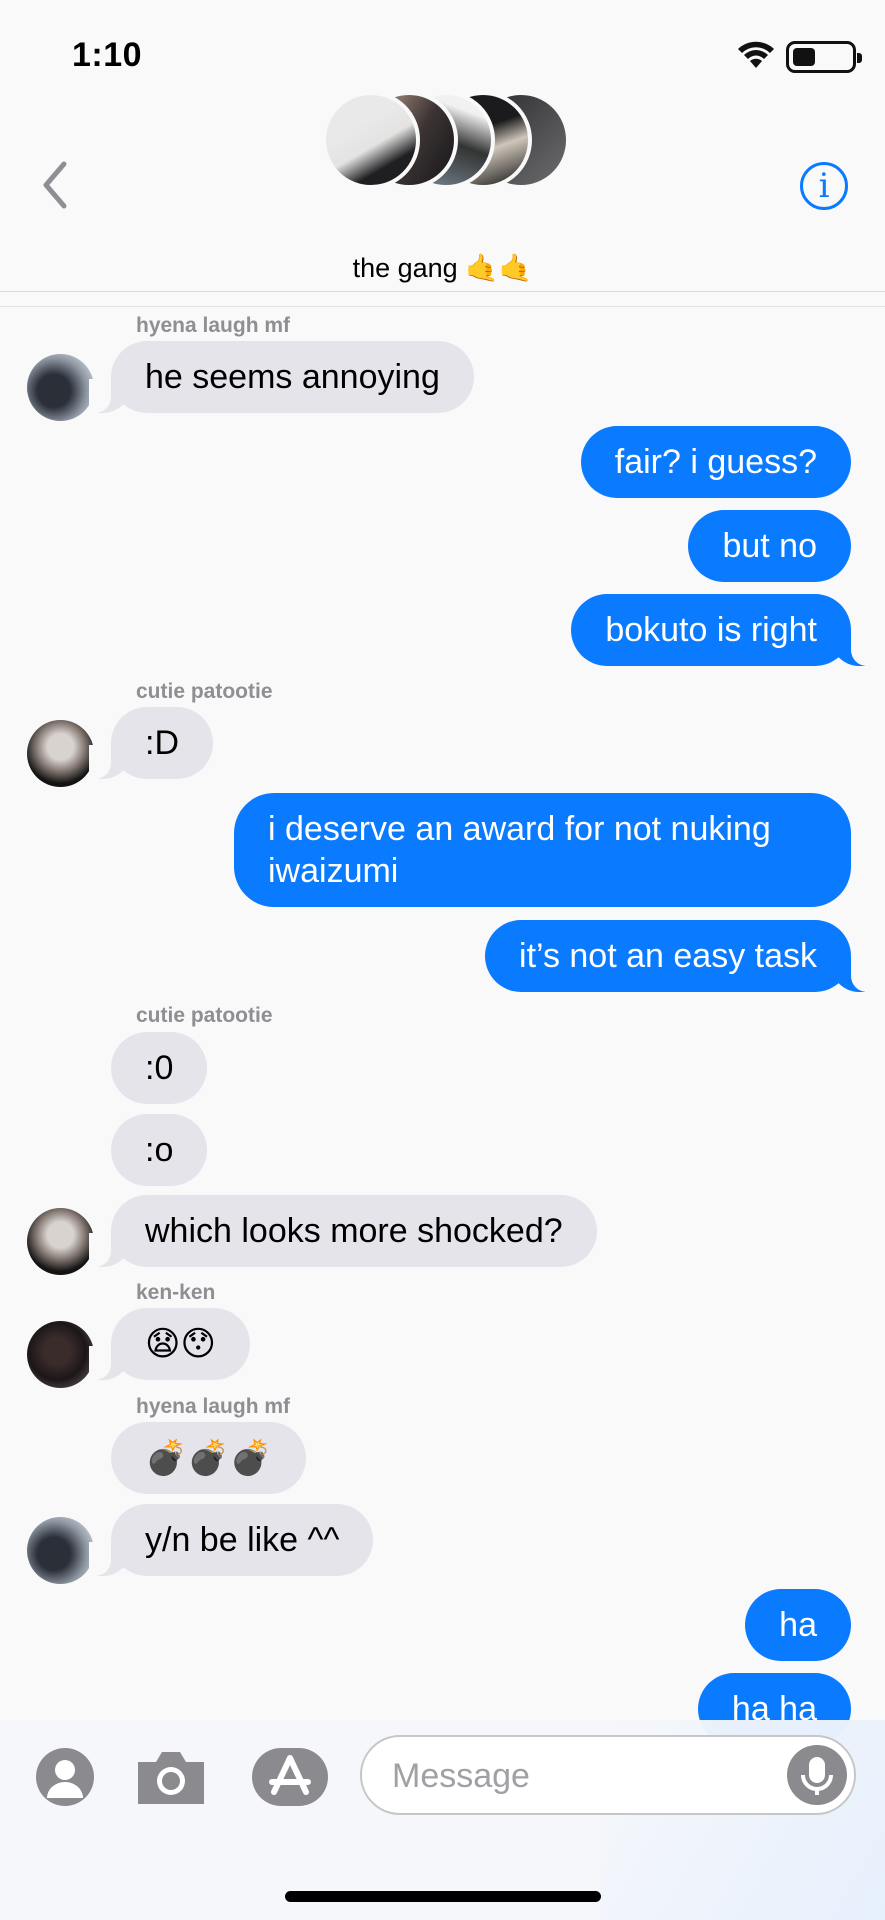 This screenshot has height=1920, width=885. What do you see at coordinates (443, 1896) in the screenshot?
I see `home-indicator` at bounding box center [443, 1896].